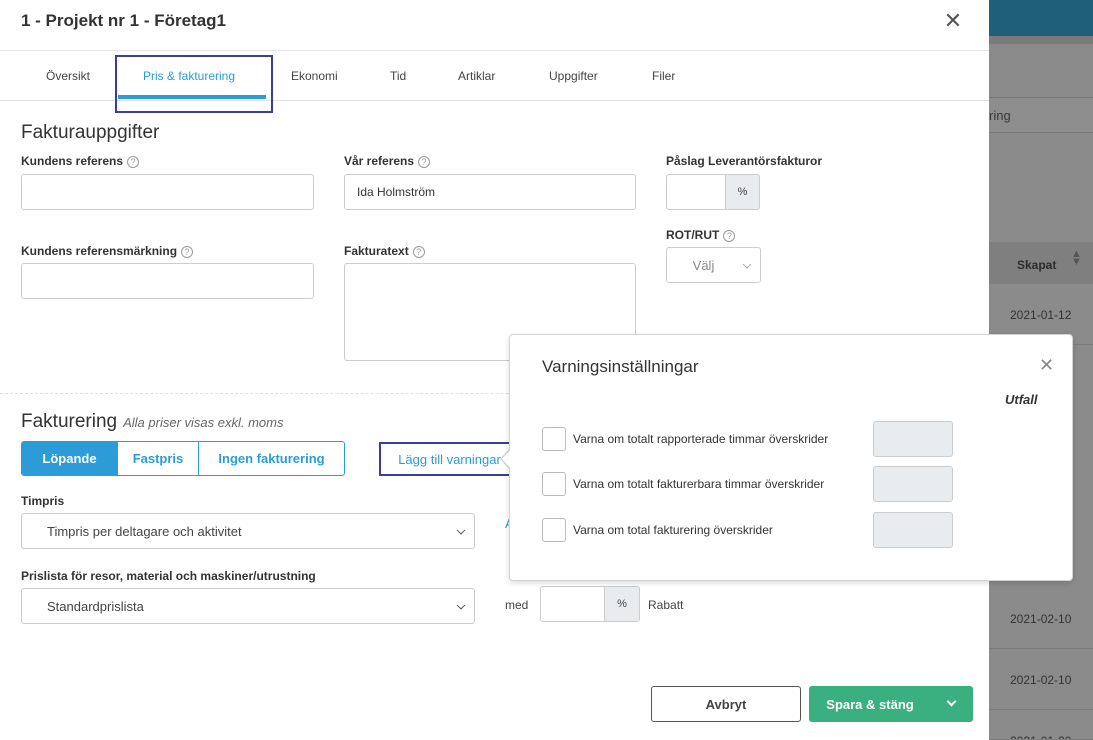 The height and width of the screenshot is (740, 1093). What do you see at coordinates (271, 458) in the screenshot?
I see `billing-option-ingen: Ingen fakturering` at bounding box center [271, 458].